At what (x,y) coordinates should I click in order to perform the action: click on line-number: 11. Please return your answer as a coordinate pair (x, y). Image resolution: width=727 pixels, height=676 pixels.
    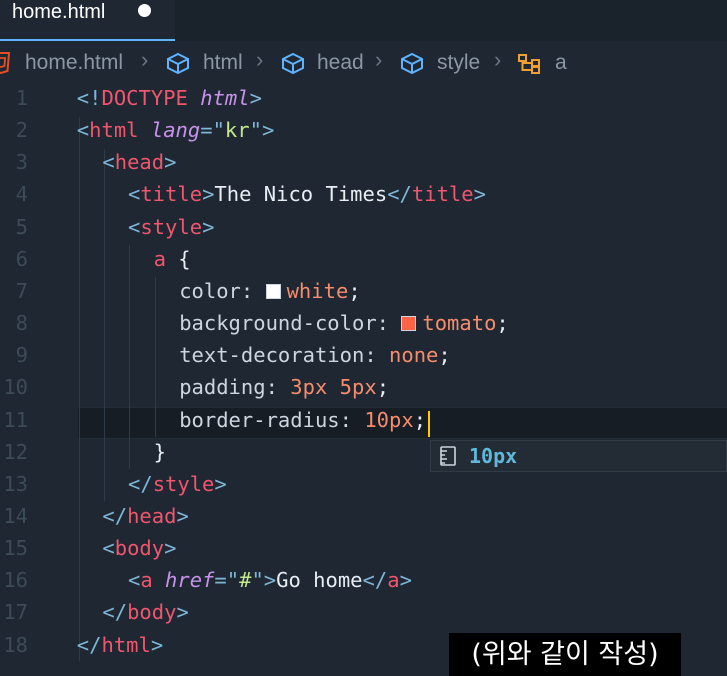
    Looking at the image, I should click on (15, 419).